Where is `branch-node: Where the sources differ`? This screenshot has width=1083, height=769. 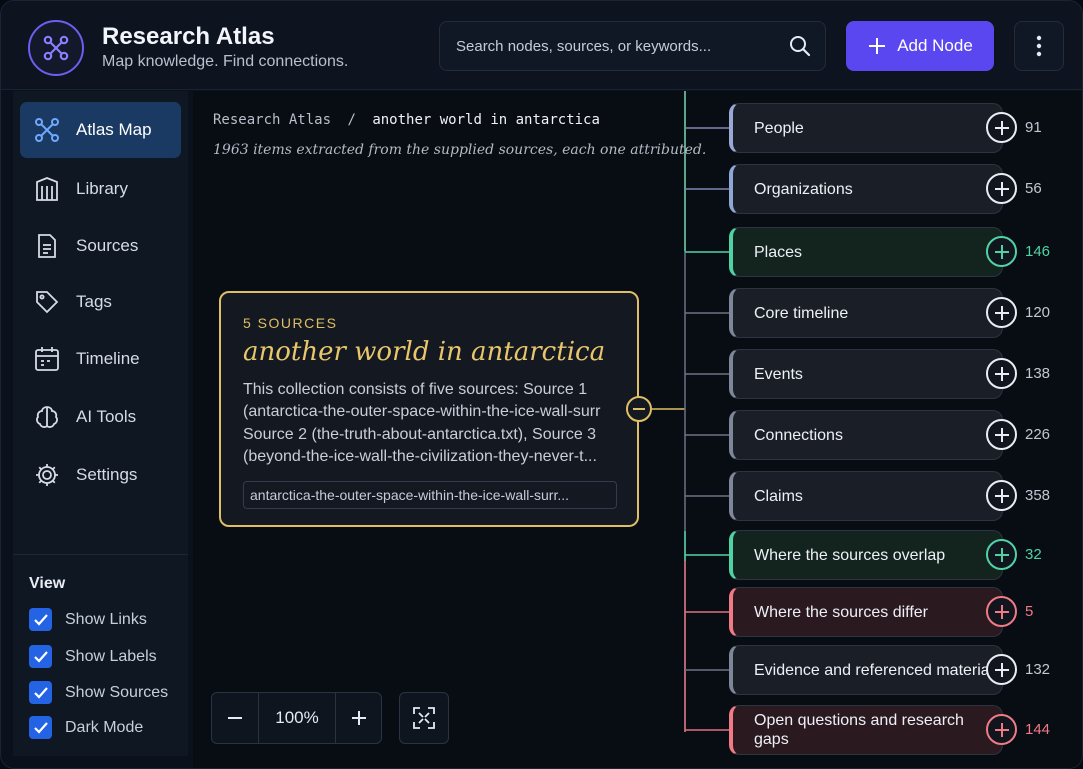
branch-node: Where the sources differ is located at coordinates (866, 612).